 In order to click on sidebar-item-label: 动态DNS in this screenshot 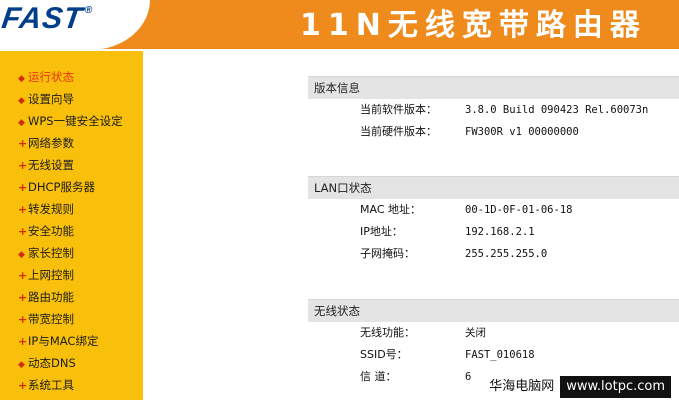, I will do `click(52, 363)`.